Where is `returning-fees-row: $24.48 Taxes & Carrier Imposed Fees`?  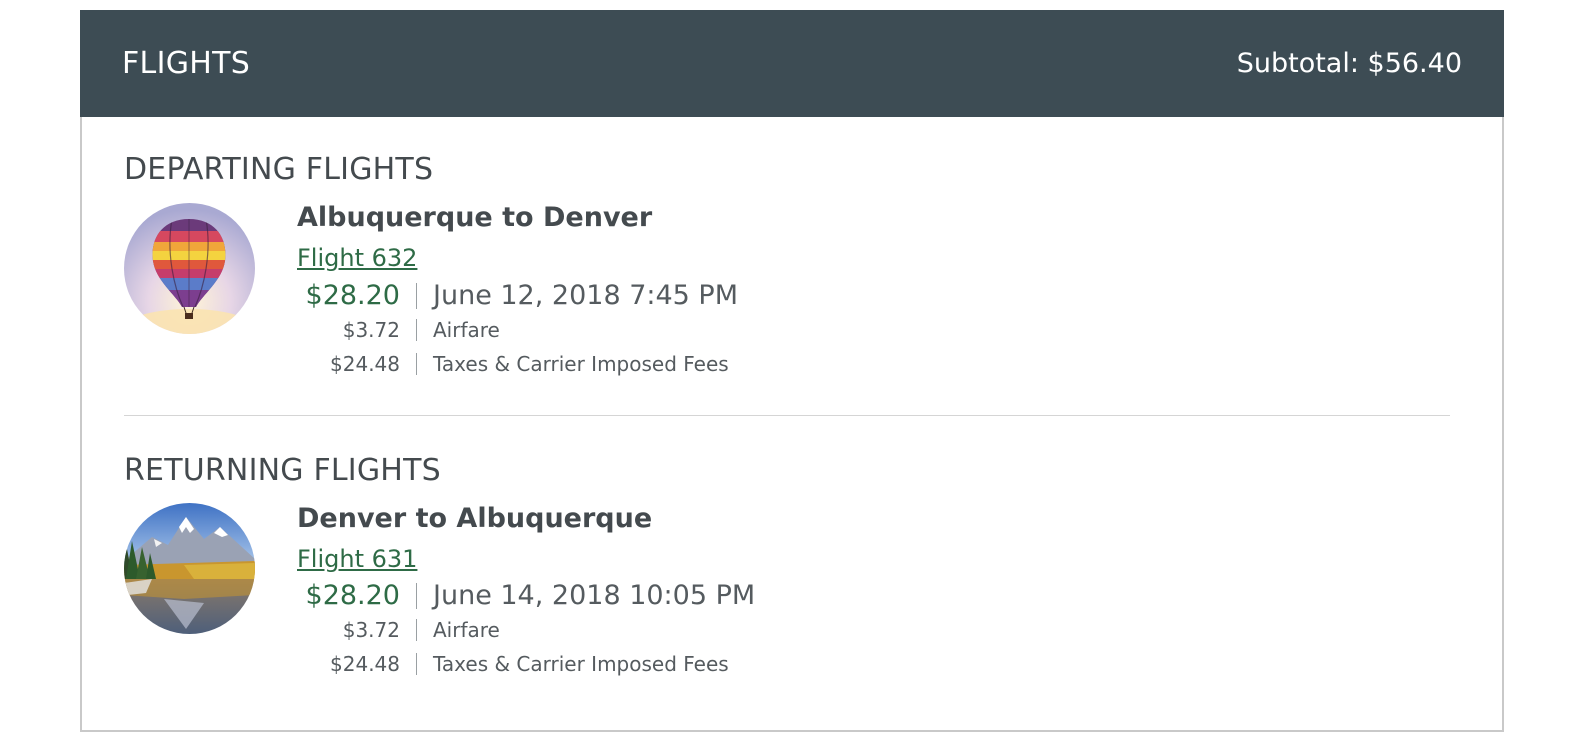 returning-fees-row: $24.48 Taxes & Carrier Imposed Fees is located at coordinates (513, 664).